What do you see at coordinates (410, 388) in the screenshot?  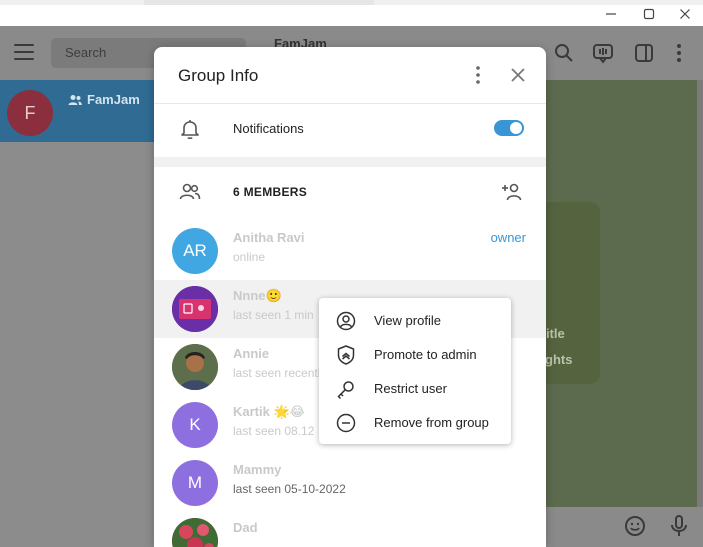 I see `menu-item-label: Restrict user` at bounding box center [410, 388].